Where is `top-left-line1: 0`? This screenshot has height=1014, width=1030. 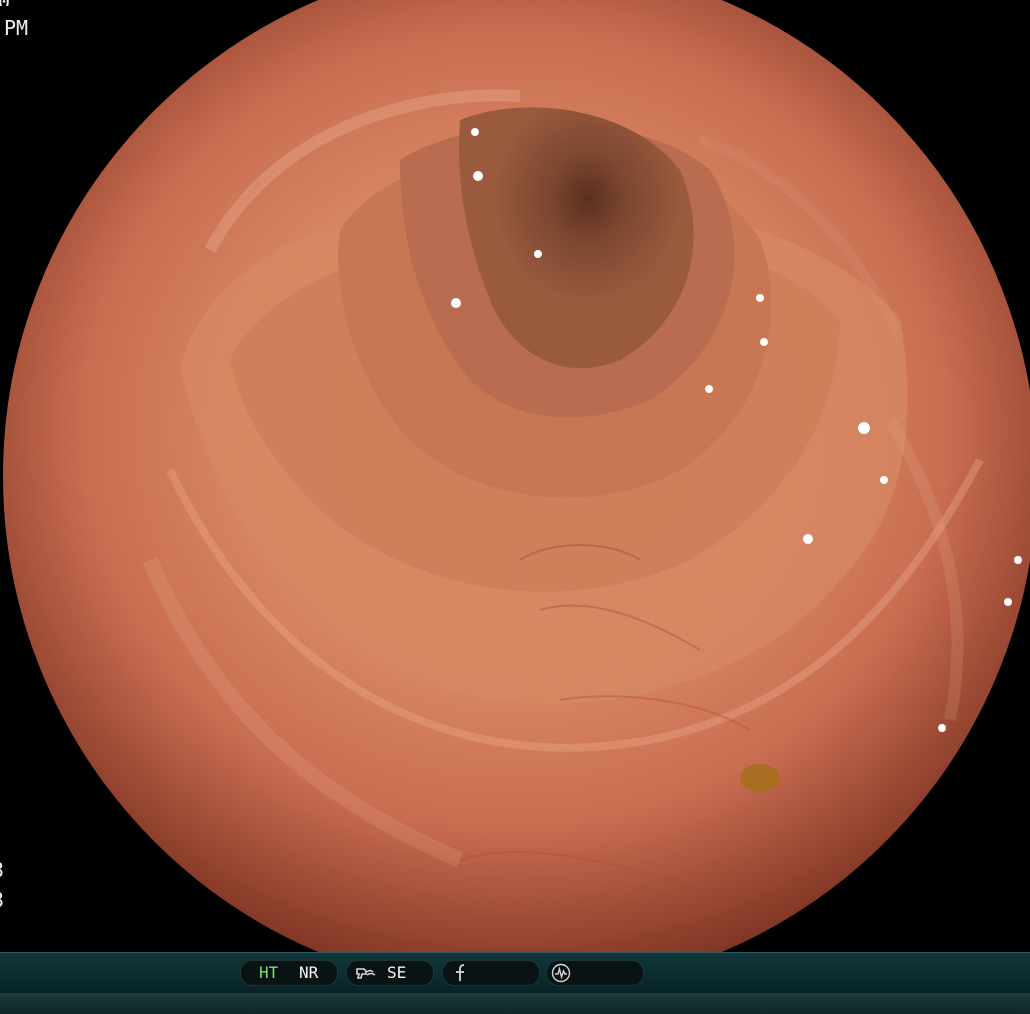
top-left-line1: 0 is located at coordinates (14, 3).